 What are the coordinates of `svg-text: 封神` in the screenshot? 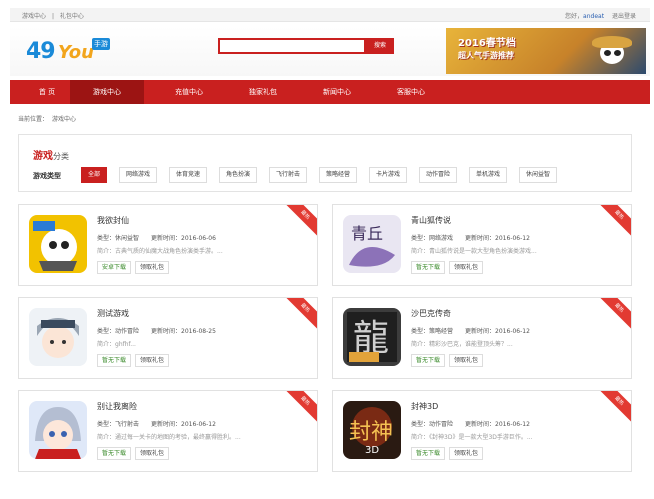 It's located at (371, 432).